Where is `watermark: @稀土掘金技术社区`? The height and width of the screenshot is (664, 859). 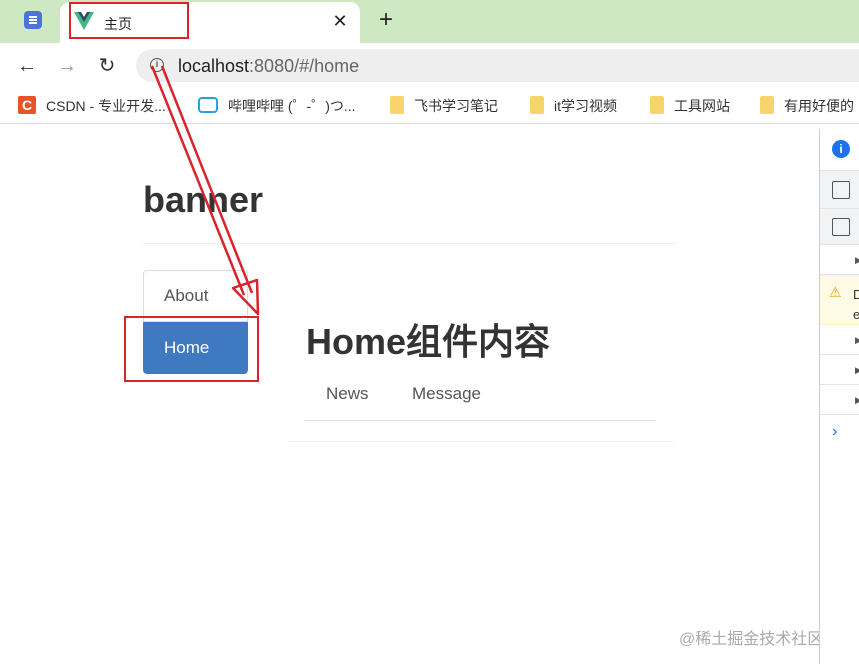 watermark: @稀土掘金技术社区 is located at coordinates (751, 639).